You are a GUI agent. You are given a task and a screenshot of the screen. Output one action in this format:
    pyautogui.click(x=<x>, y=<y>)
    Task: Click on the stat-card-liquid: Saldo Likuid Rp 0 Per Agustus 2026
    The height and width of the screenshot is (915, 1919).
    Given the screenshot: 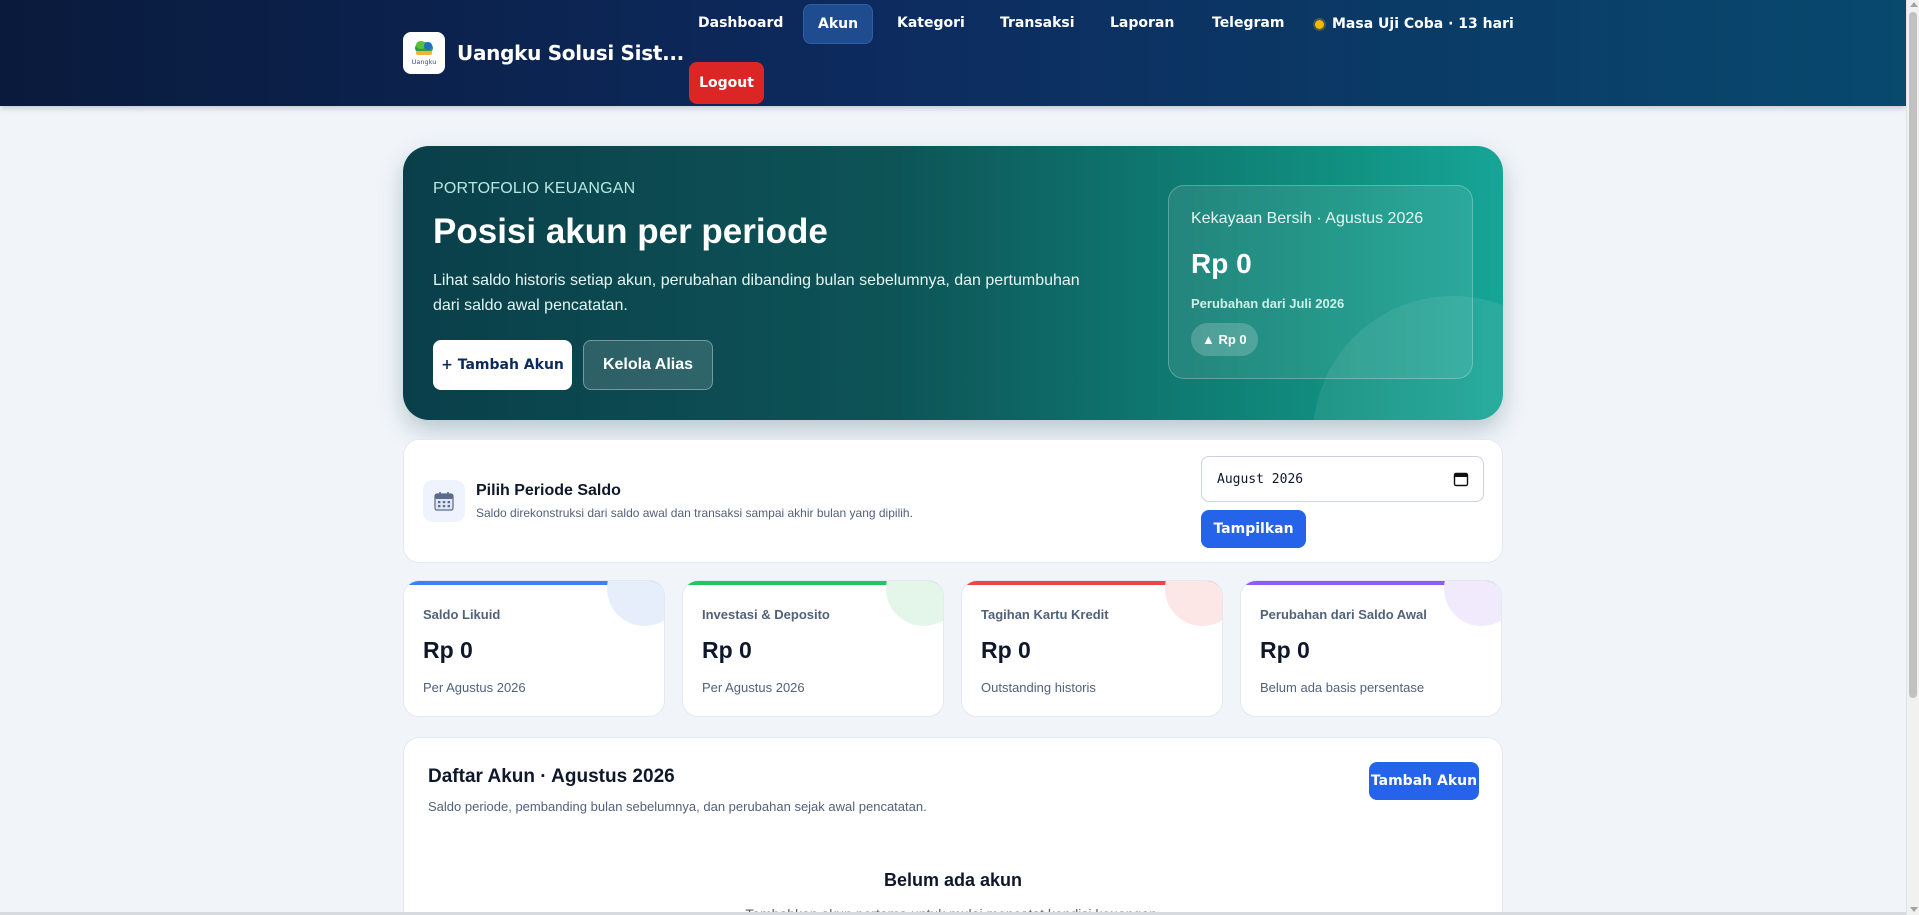 What is the action you would take?
    pyautogui.click(x=534, y=648)
    